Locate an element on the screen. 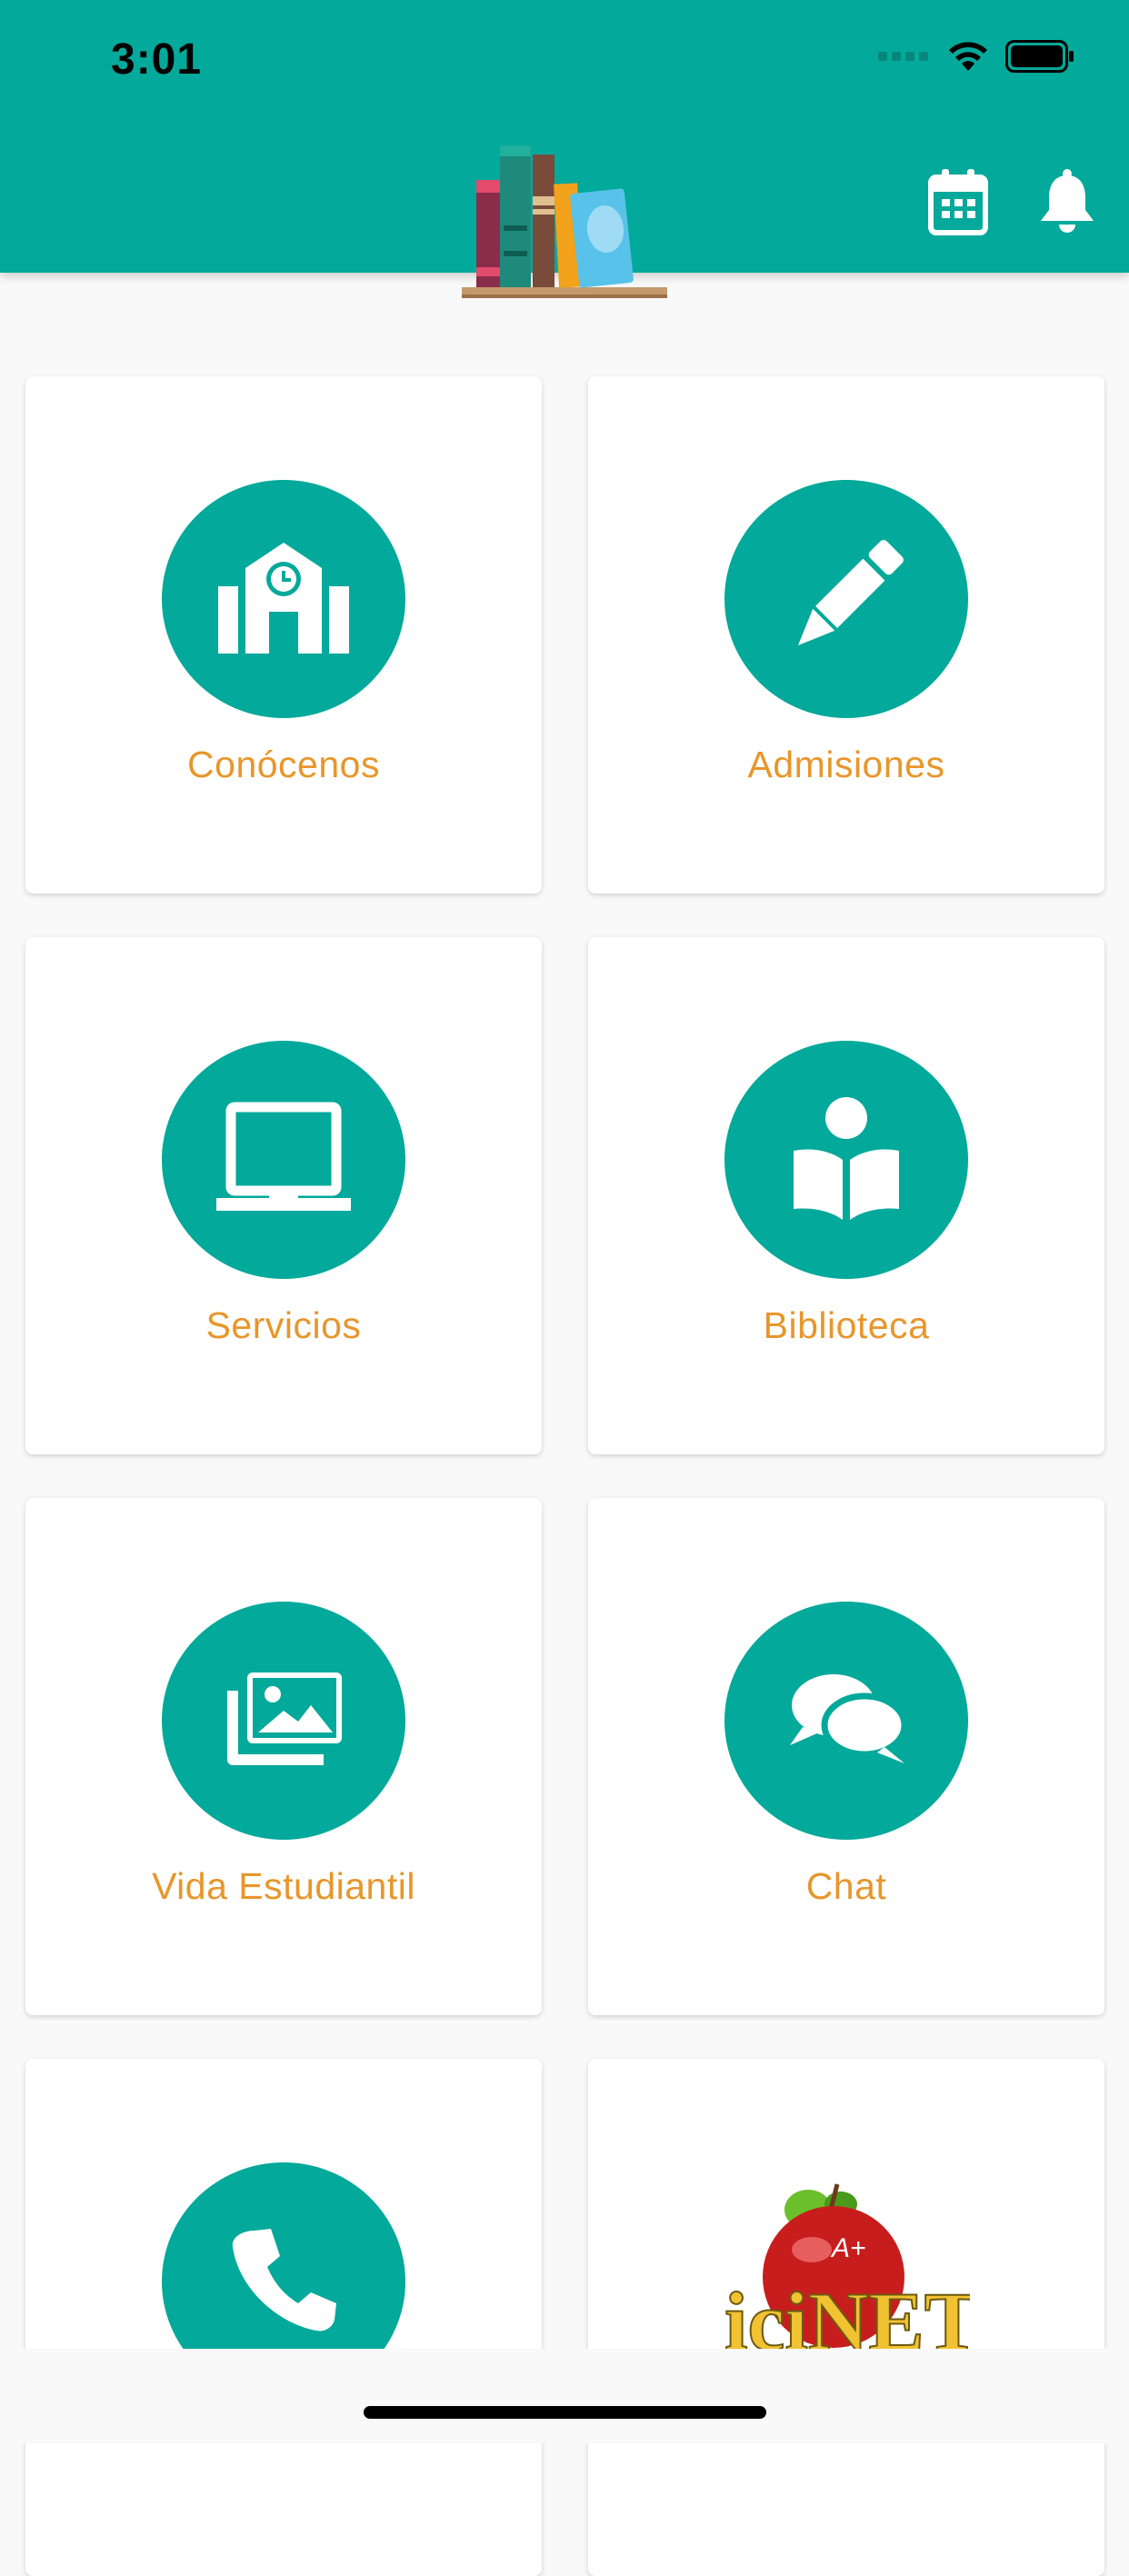  chat-bubbles-icon is located at coordinates (847, 1721).